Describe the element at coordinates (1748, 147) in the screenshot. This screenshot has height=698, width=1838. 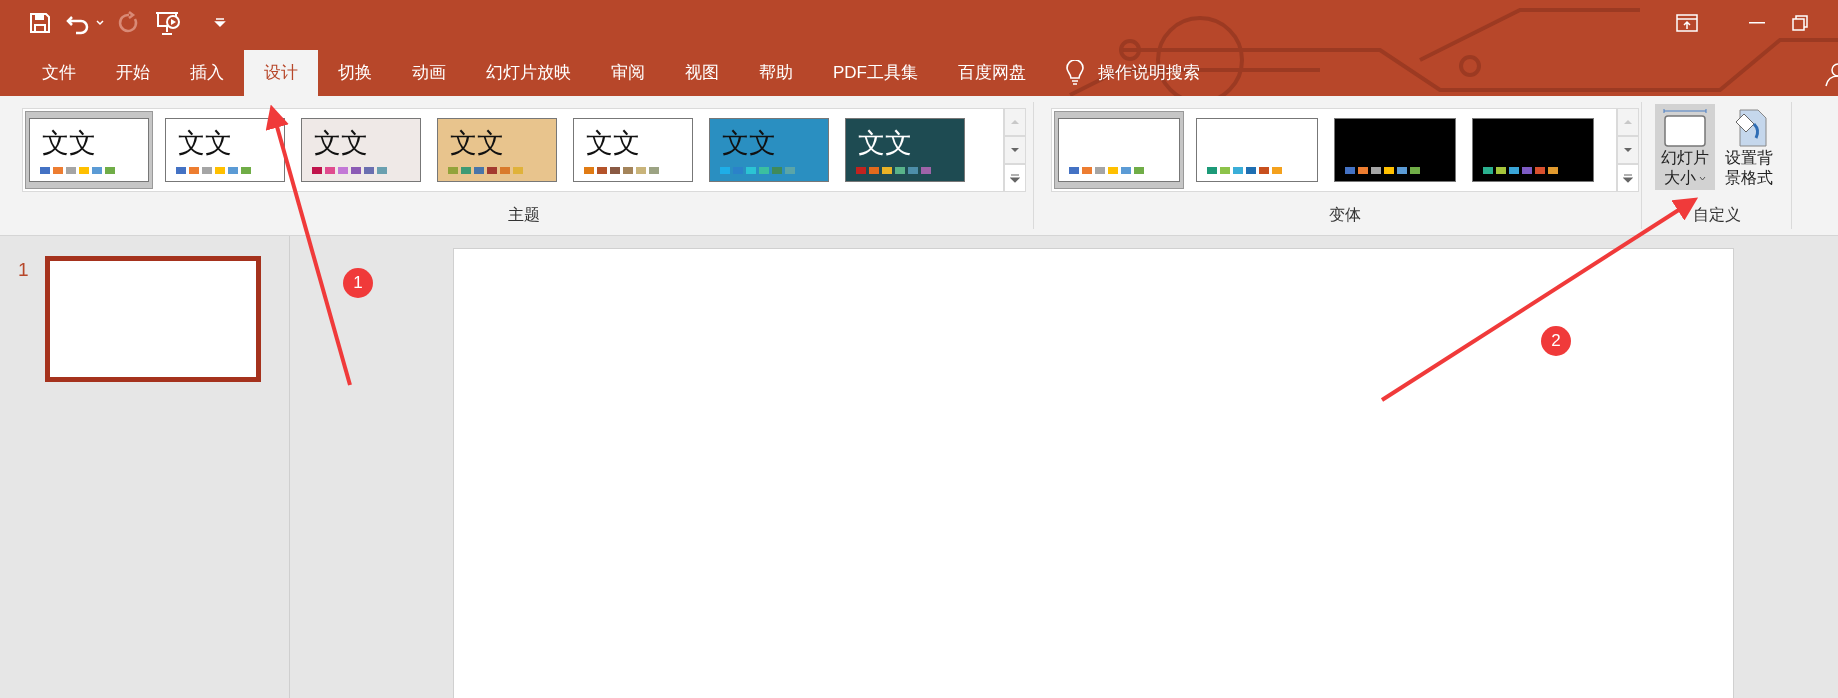
I see `format-background-button: 设置背 景格式` at that location.